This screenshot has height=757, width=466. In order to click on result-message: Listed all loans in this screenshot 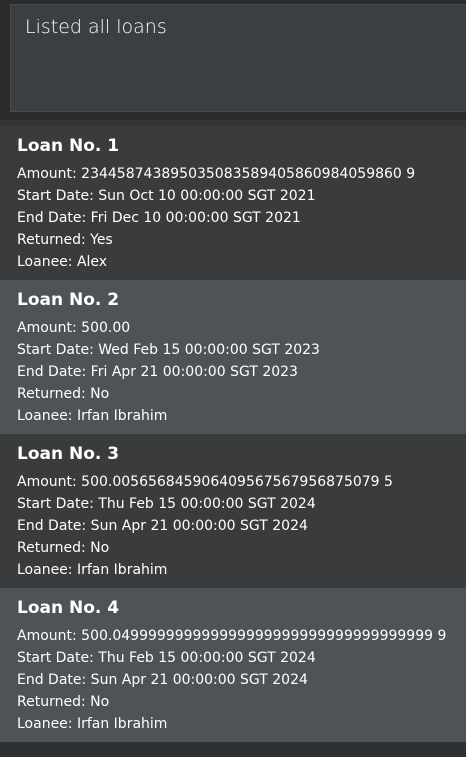, I will do `click(96, 27)`.